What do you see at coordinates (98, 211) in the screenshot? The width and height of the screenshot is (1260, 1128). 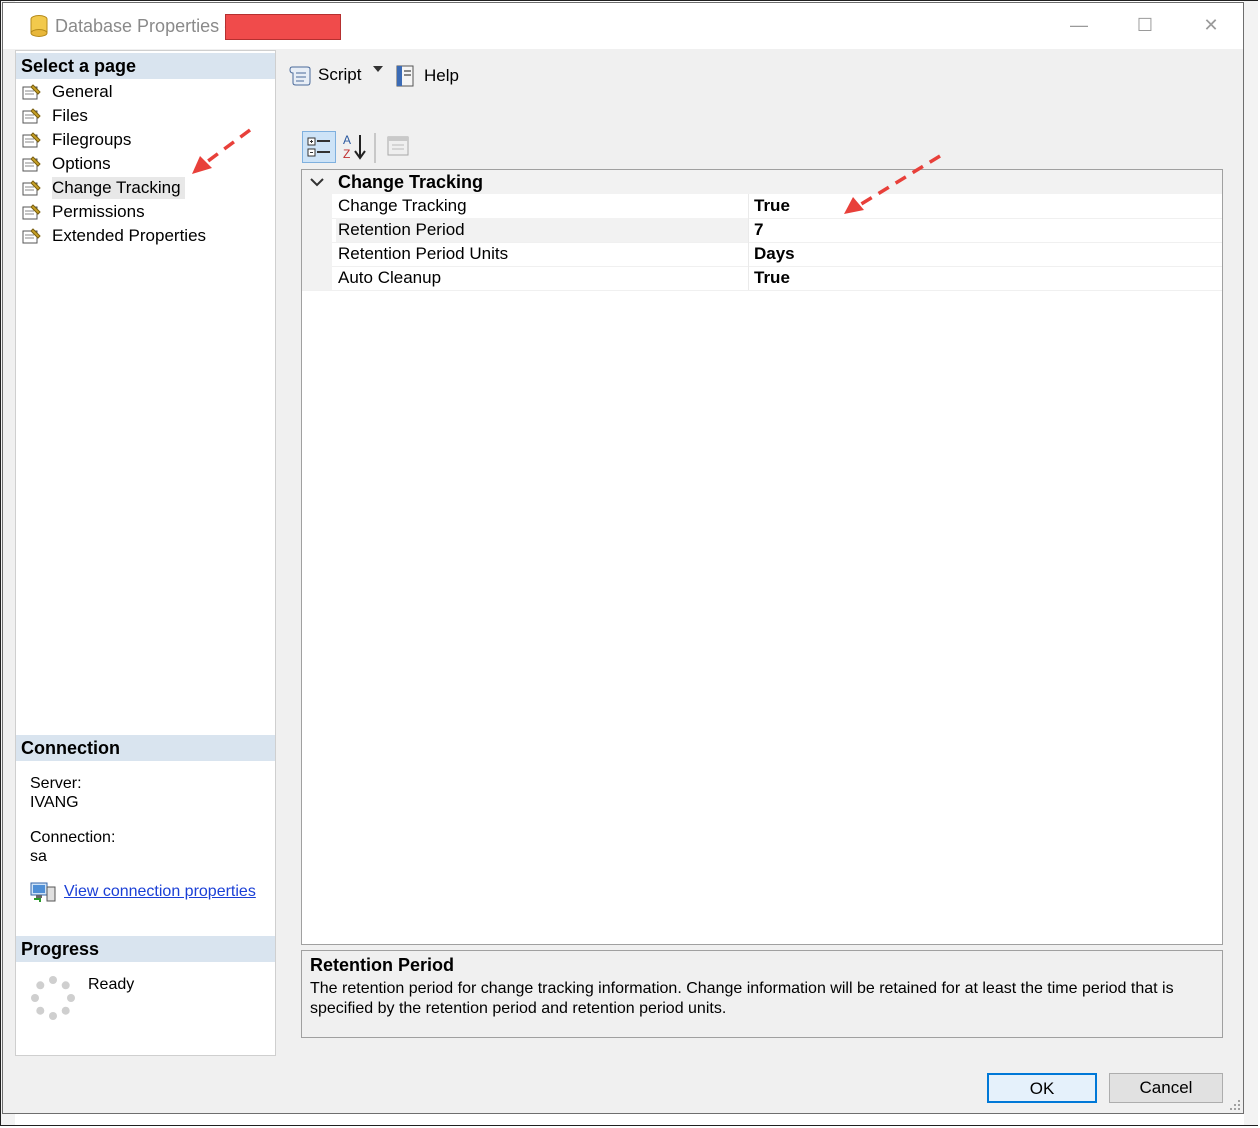 I see `page-label: Permissions` at bounding box center [98, 211].